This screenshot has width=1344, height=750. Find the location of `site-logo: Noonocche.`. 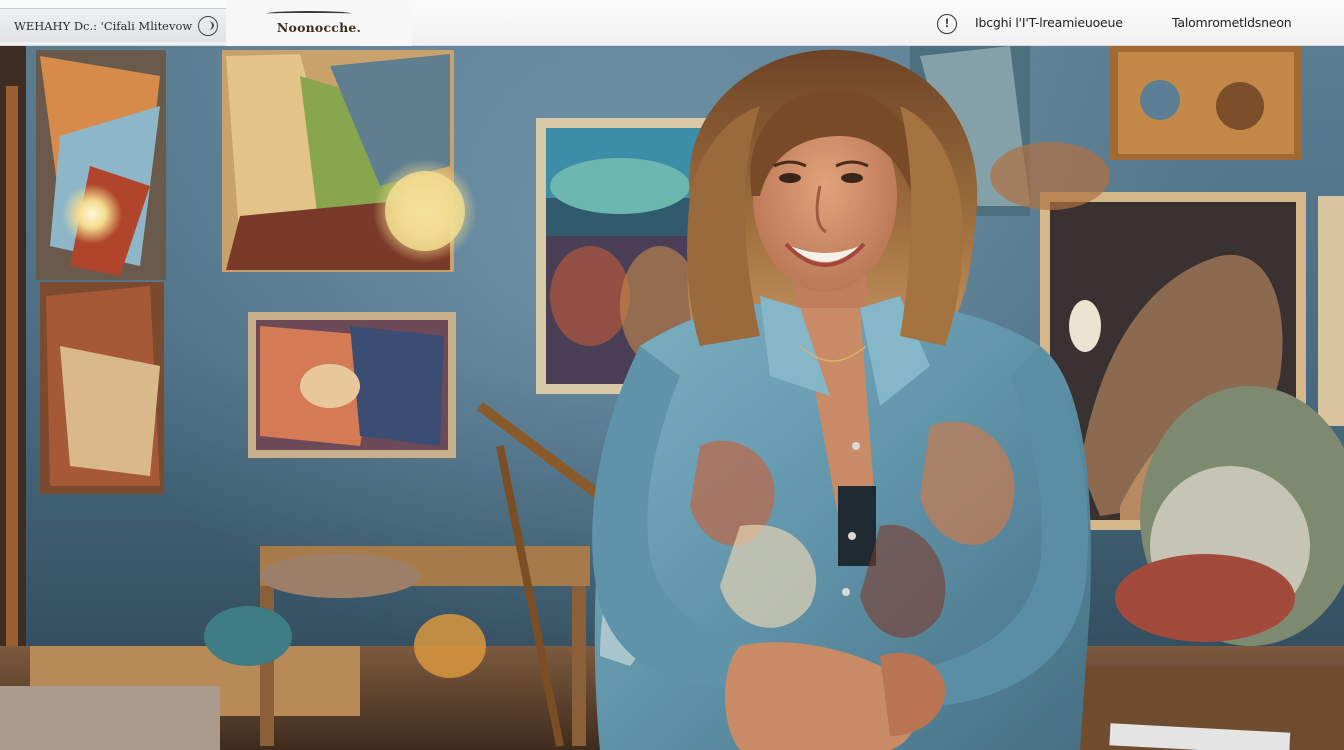

site-logo: Noonocche. is located at coordinates (319, 23).